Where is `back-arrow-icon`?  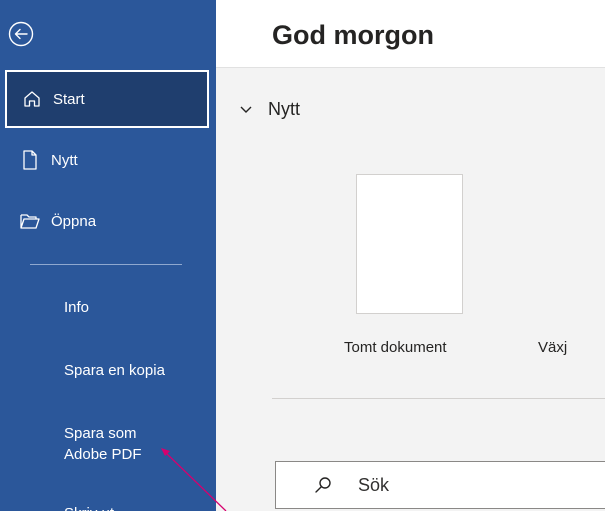 back-arrow-icon is located at coordinates (21, 34).